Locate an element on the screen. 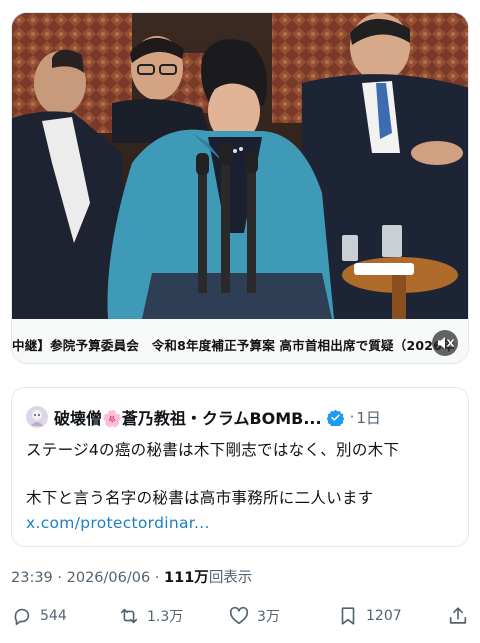  reply-icon is located at coordinates (22, 617).